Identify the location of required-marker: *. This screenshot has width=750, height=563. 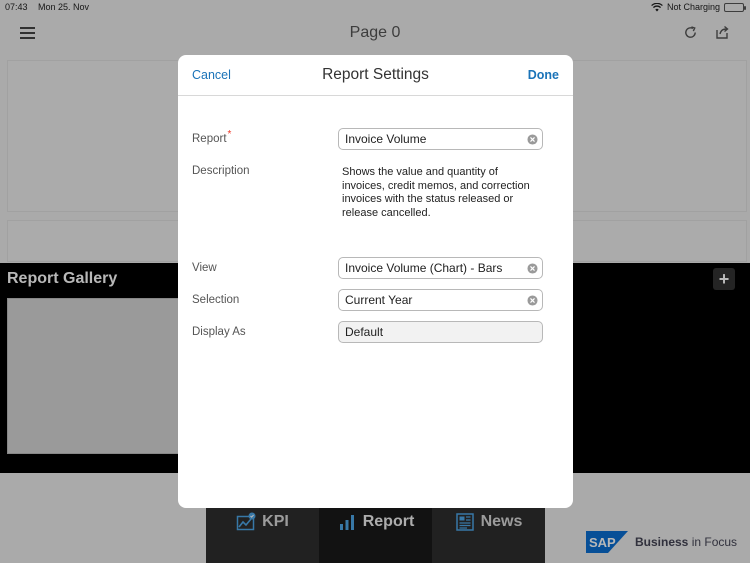
(229, 134).